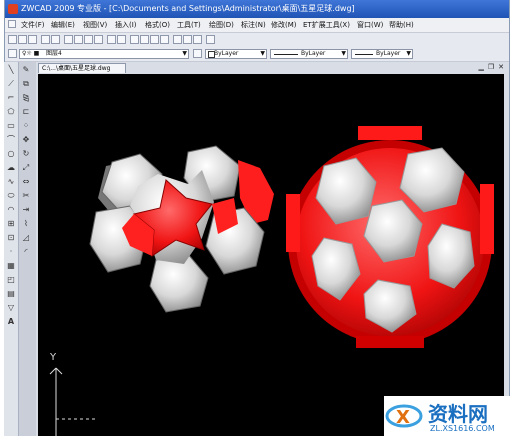  I want to click on layer-manager-icon, so click(12, 53).